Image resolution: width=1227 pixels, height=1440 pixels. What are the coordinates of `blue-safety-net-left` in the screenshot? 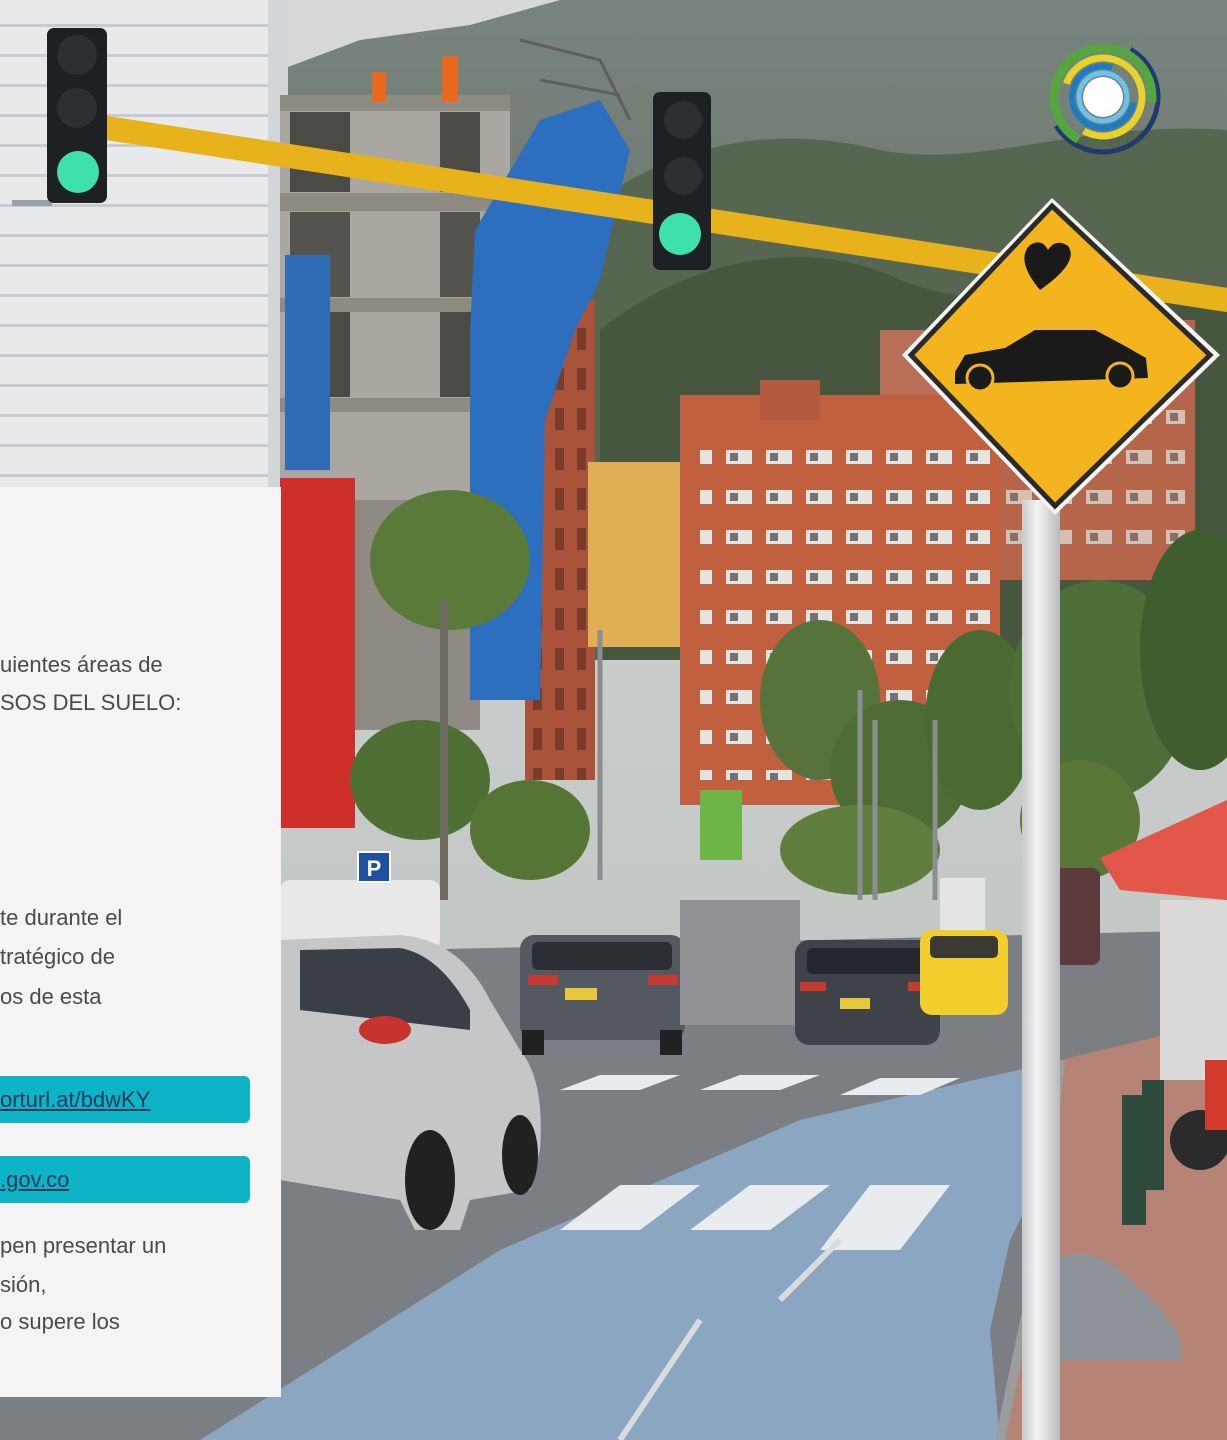 It's located at (307, 362).